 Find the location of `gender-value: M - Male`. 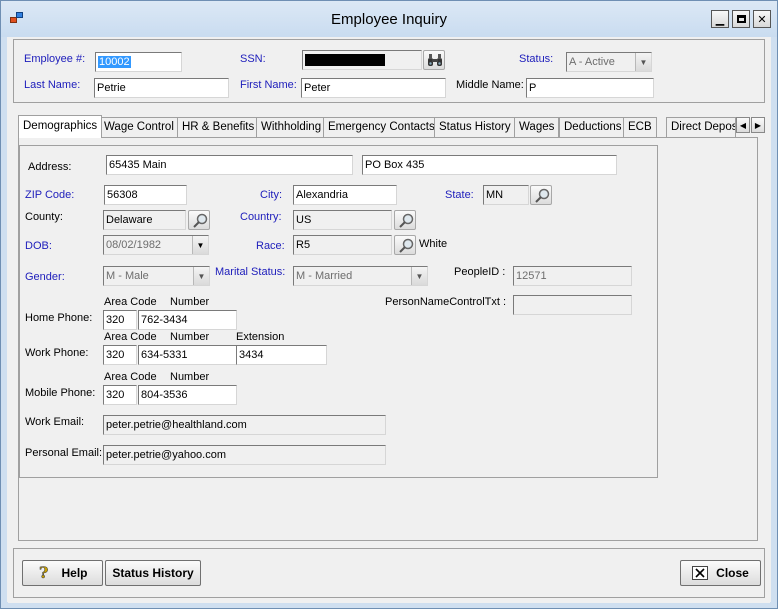

gender-value: M - Male is located at coordinates (127, 276).